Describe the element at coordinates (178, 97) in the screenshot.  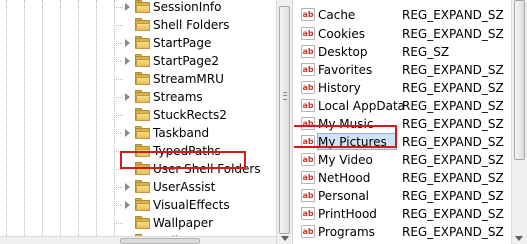
I see `tree-item-label: Streams` at that location.